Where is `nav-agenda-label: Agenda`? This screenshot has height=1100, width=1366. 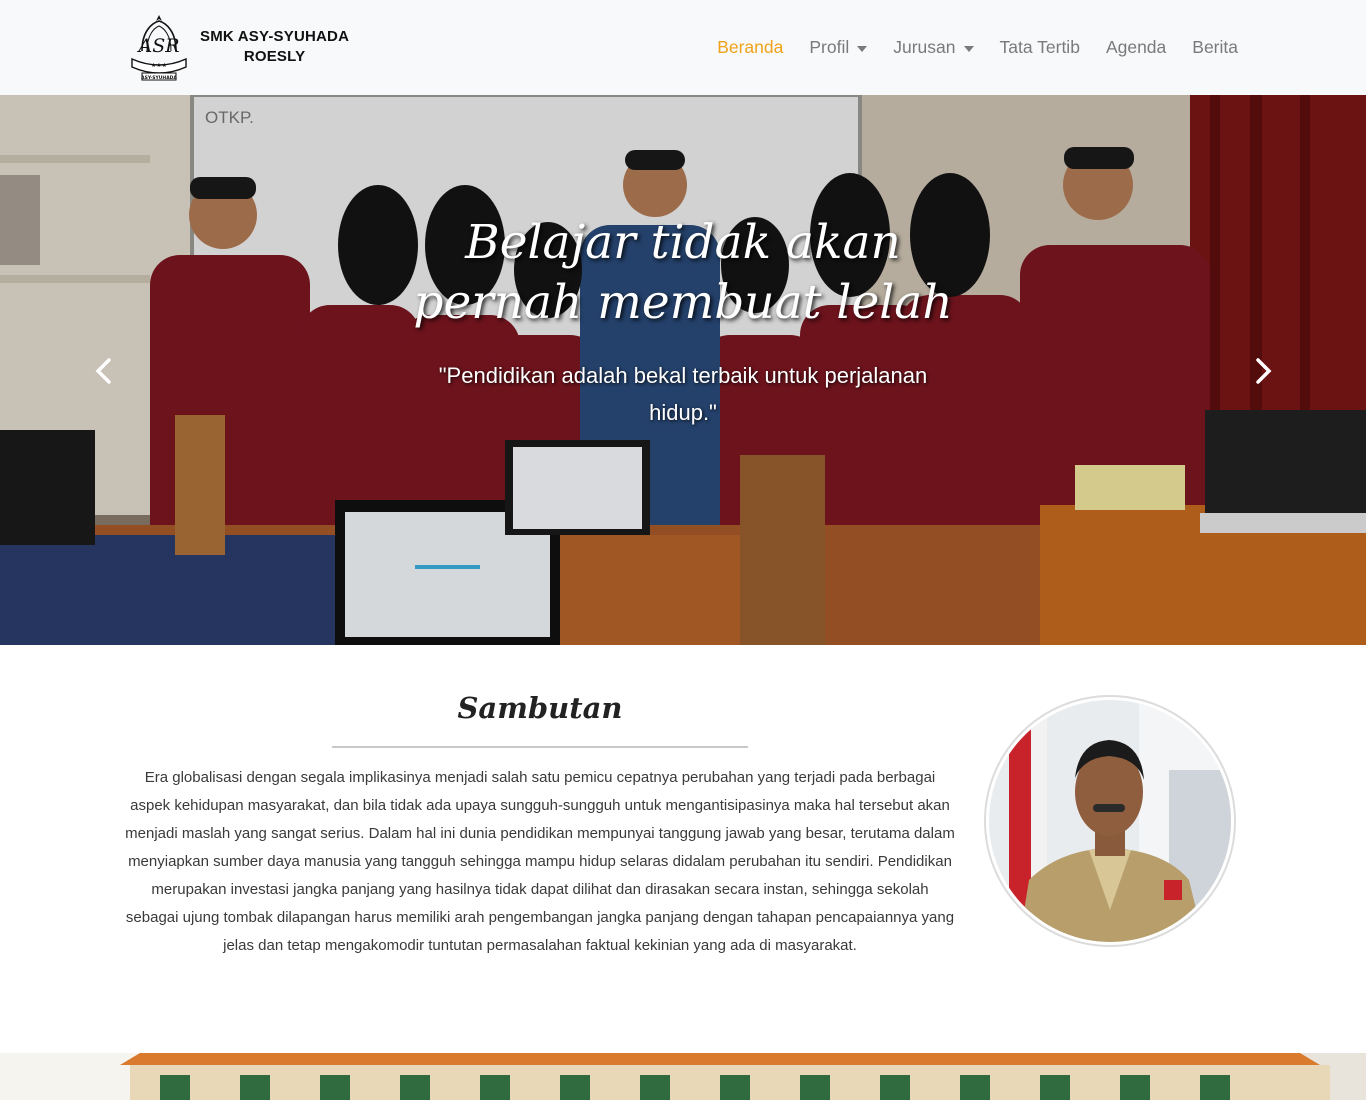 nav-agenda-label: Agenda is located at coordinates (1136, 47).